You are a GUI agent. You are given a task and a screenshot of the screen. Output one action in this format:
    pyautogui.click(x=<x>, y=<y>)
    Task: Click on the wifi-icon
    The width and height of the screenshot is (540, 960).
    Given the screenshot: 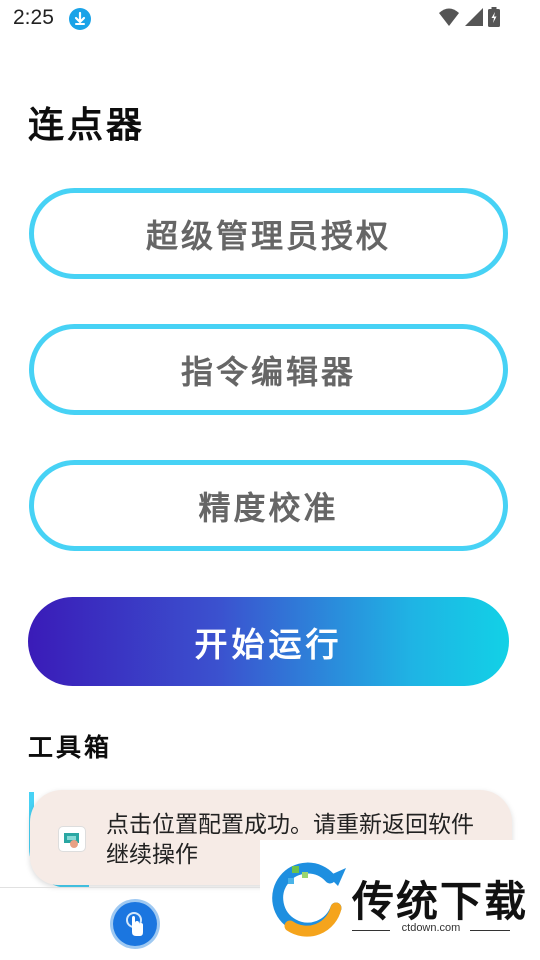 What is the action you would take?
    pyautogui.click(x=449, y=19)
    